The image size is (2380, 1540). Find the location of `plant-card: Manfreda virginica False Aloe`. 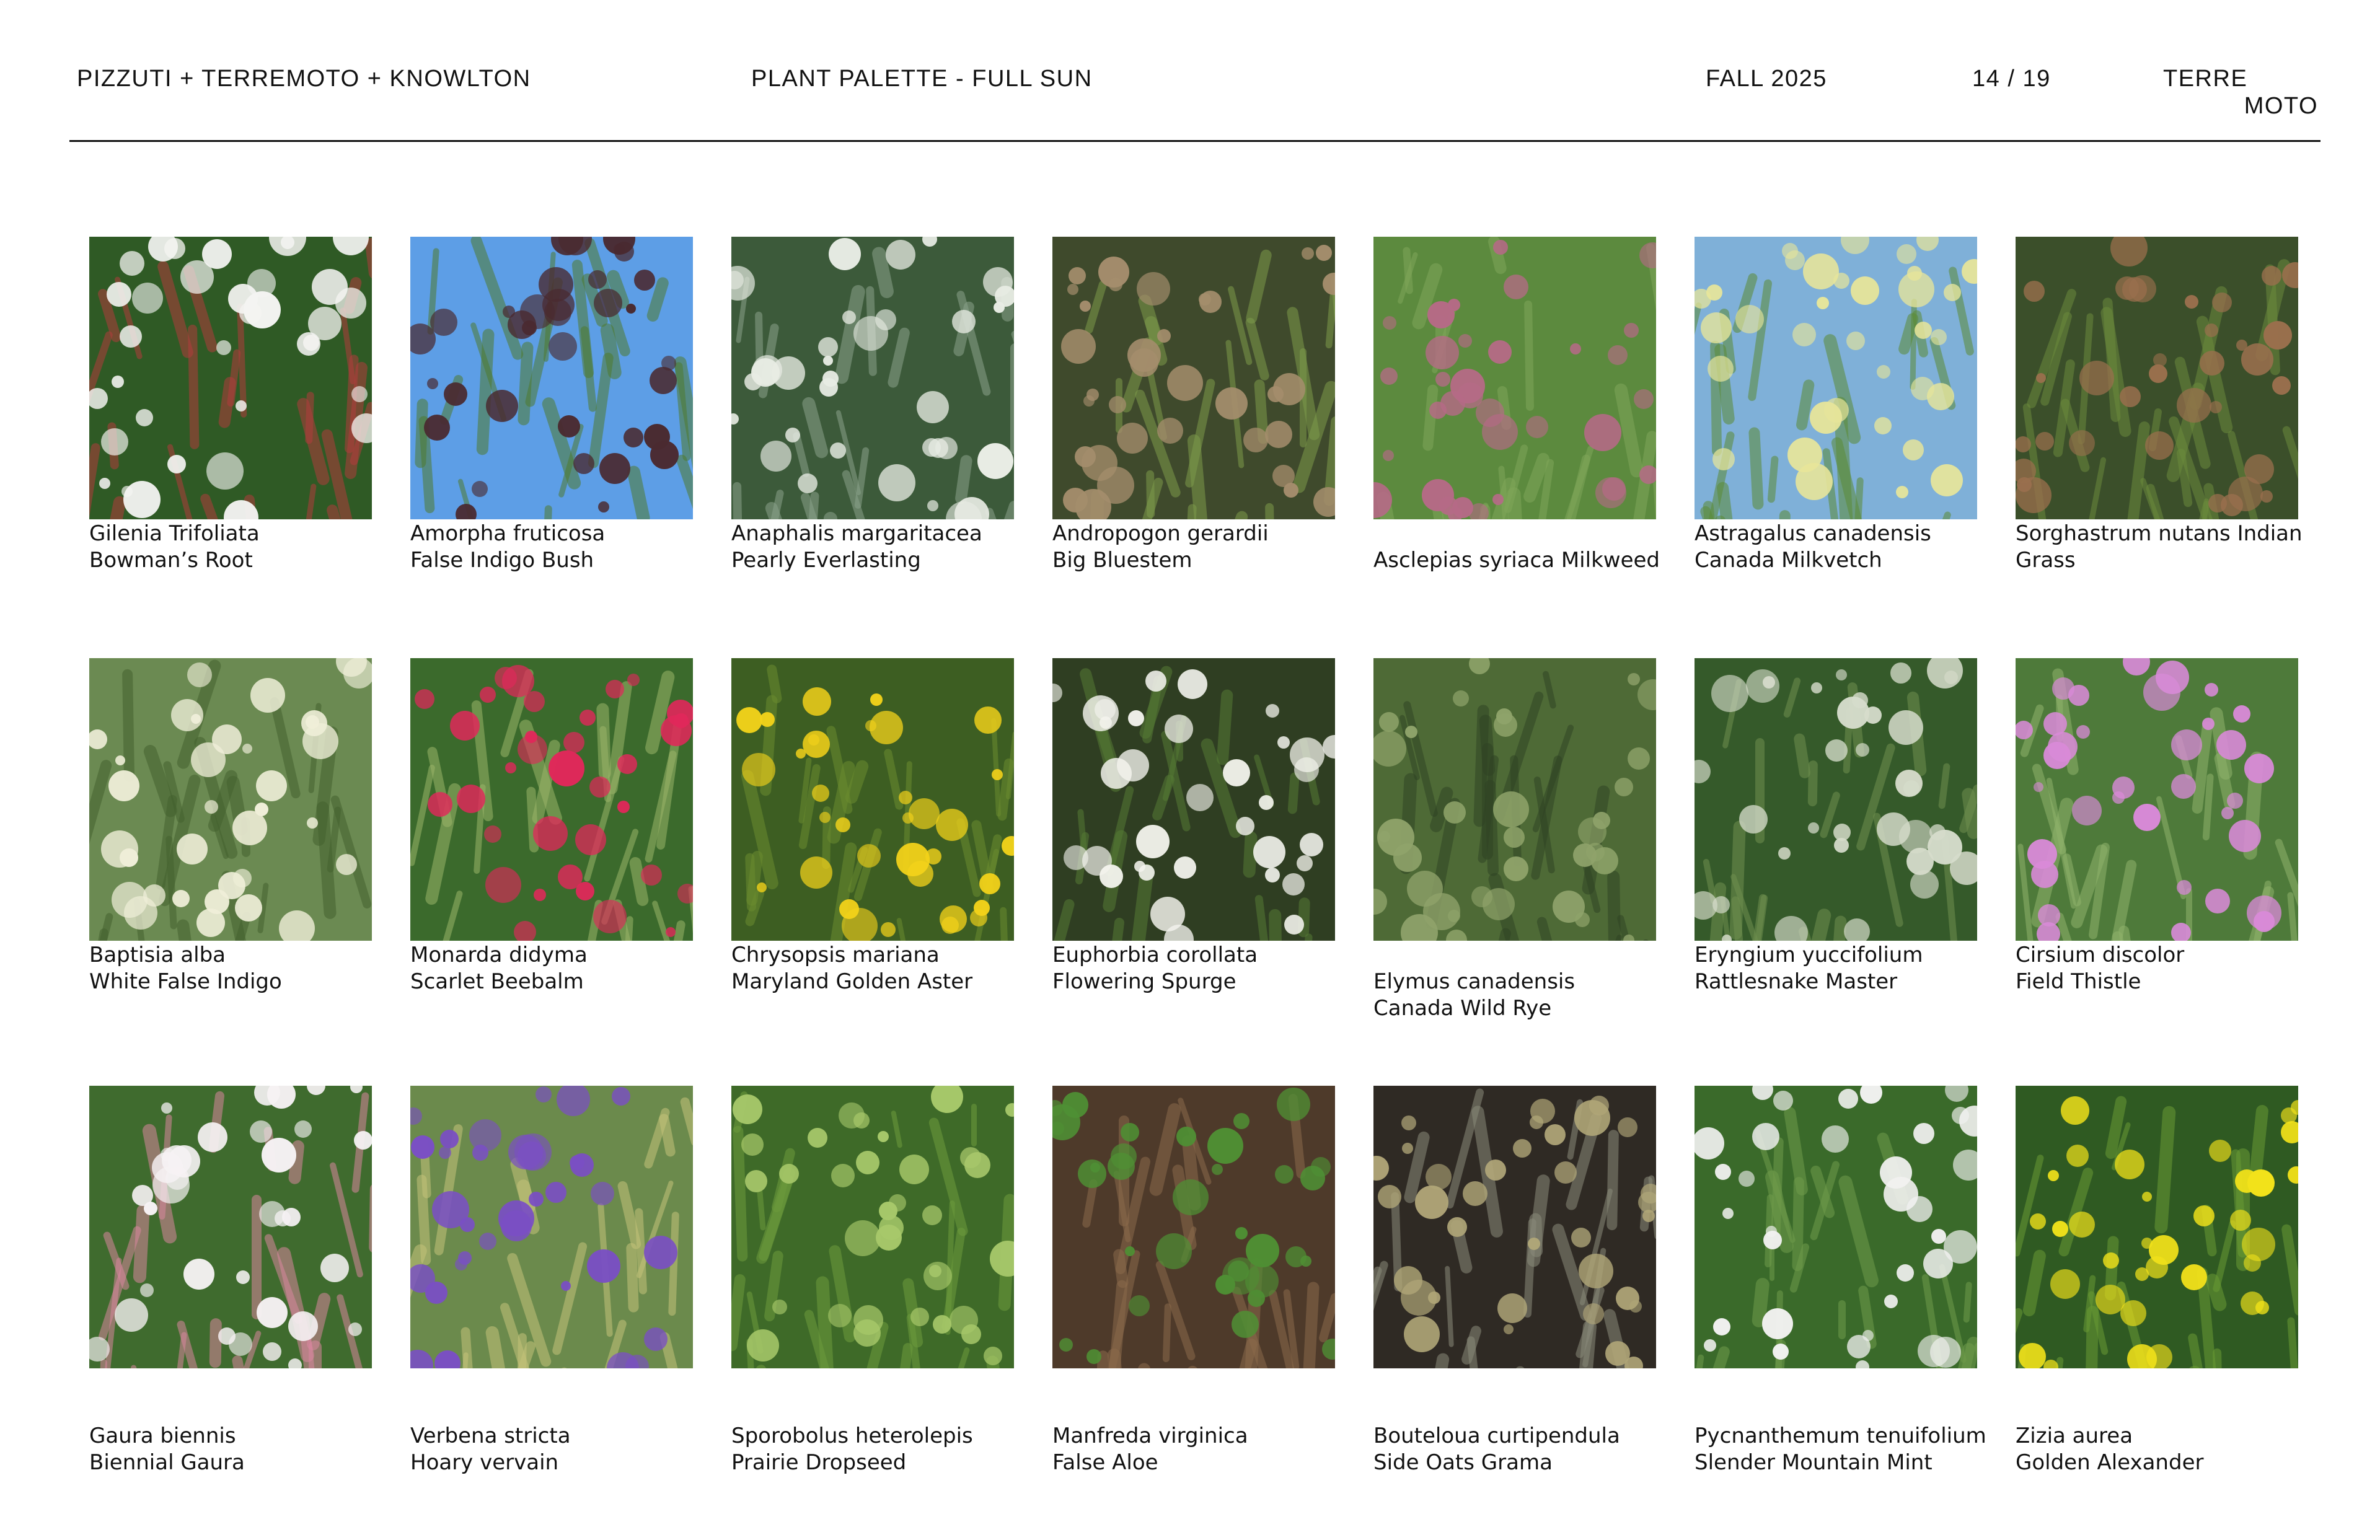

plant-card: Manfreda virginica False Aloe is located at coordinates (1193, 1281).